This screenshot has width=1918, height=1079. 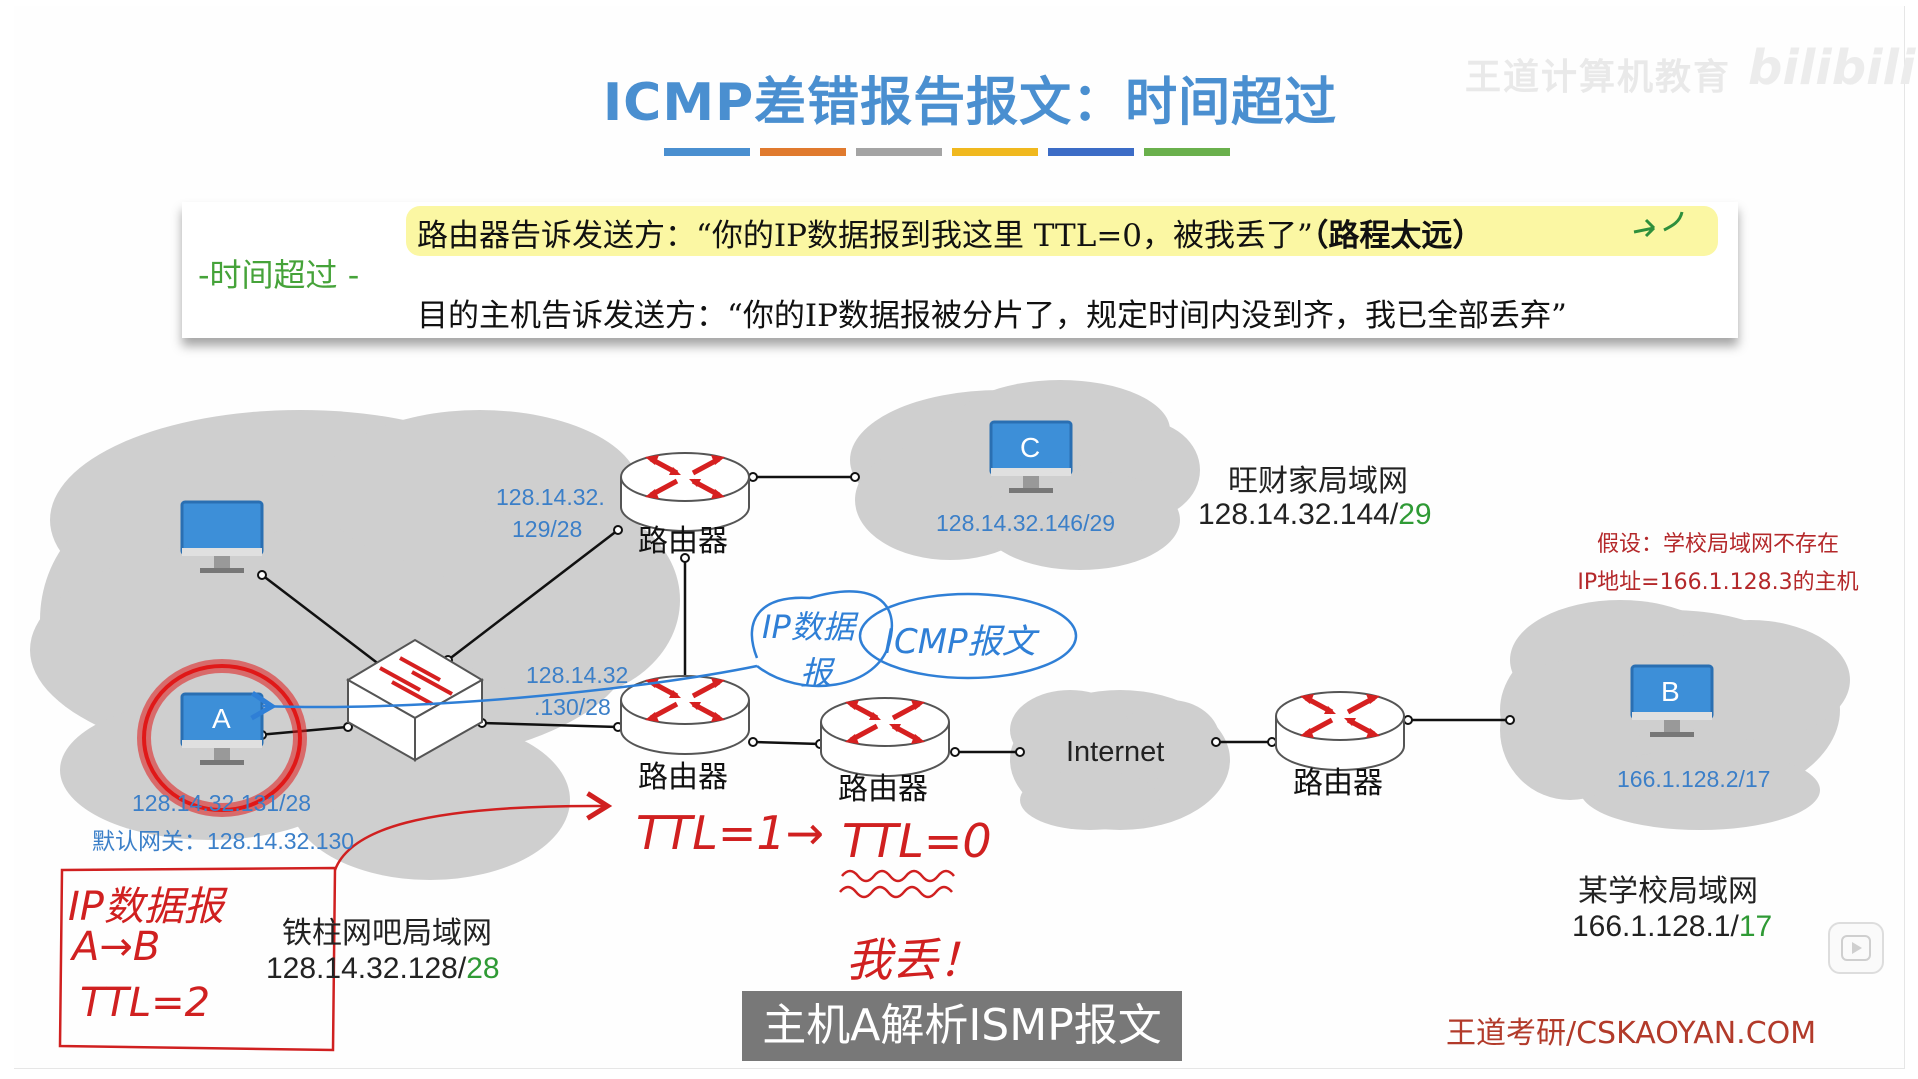 What do you see at coordinates (1670, 691) in the screenshot?
I see `host-b-label: B` at bounding box center [1670, 691].